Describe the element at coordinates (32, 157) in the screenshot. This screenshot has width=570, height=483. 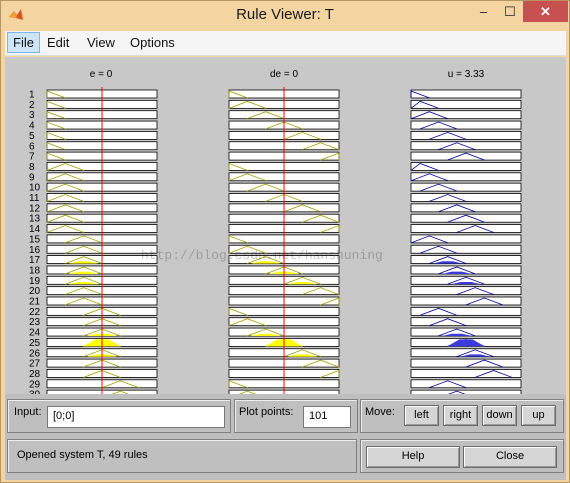
I see `rule-number: 7` at that location.